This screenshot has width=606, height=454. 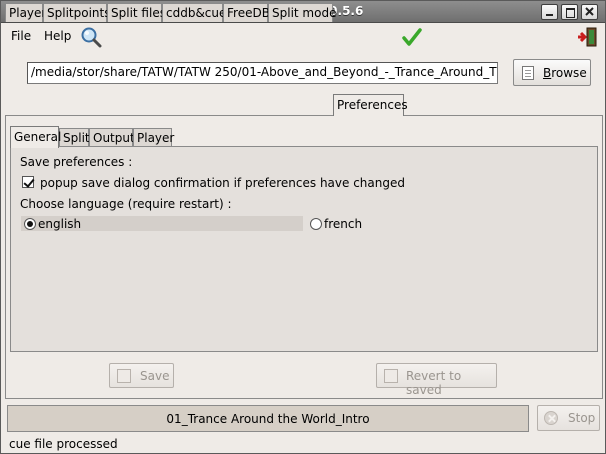 I want to click on exit-icon, so click(x=588, y=37).